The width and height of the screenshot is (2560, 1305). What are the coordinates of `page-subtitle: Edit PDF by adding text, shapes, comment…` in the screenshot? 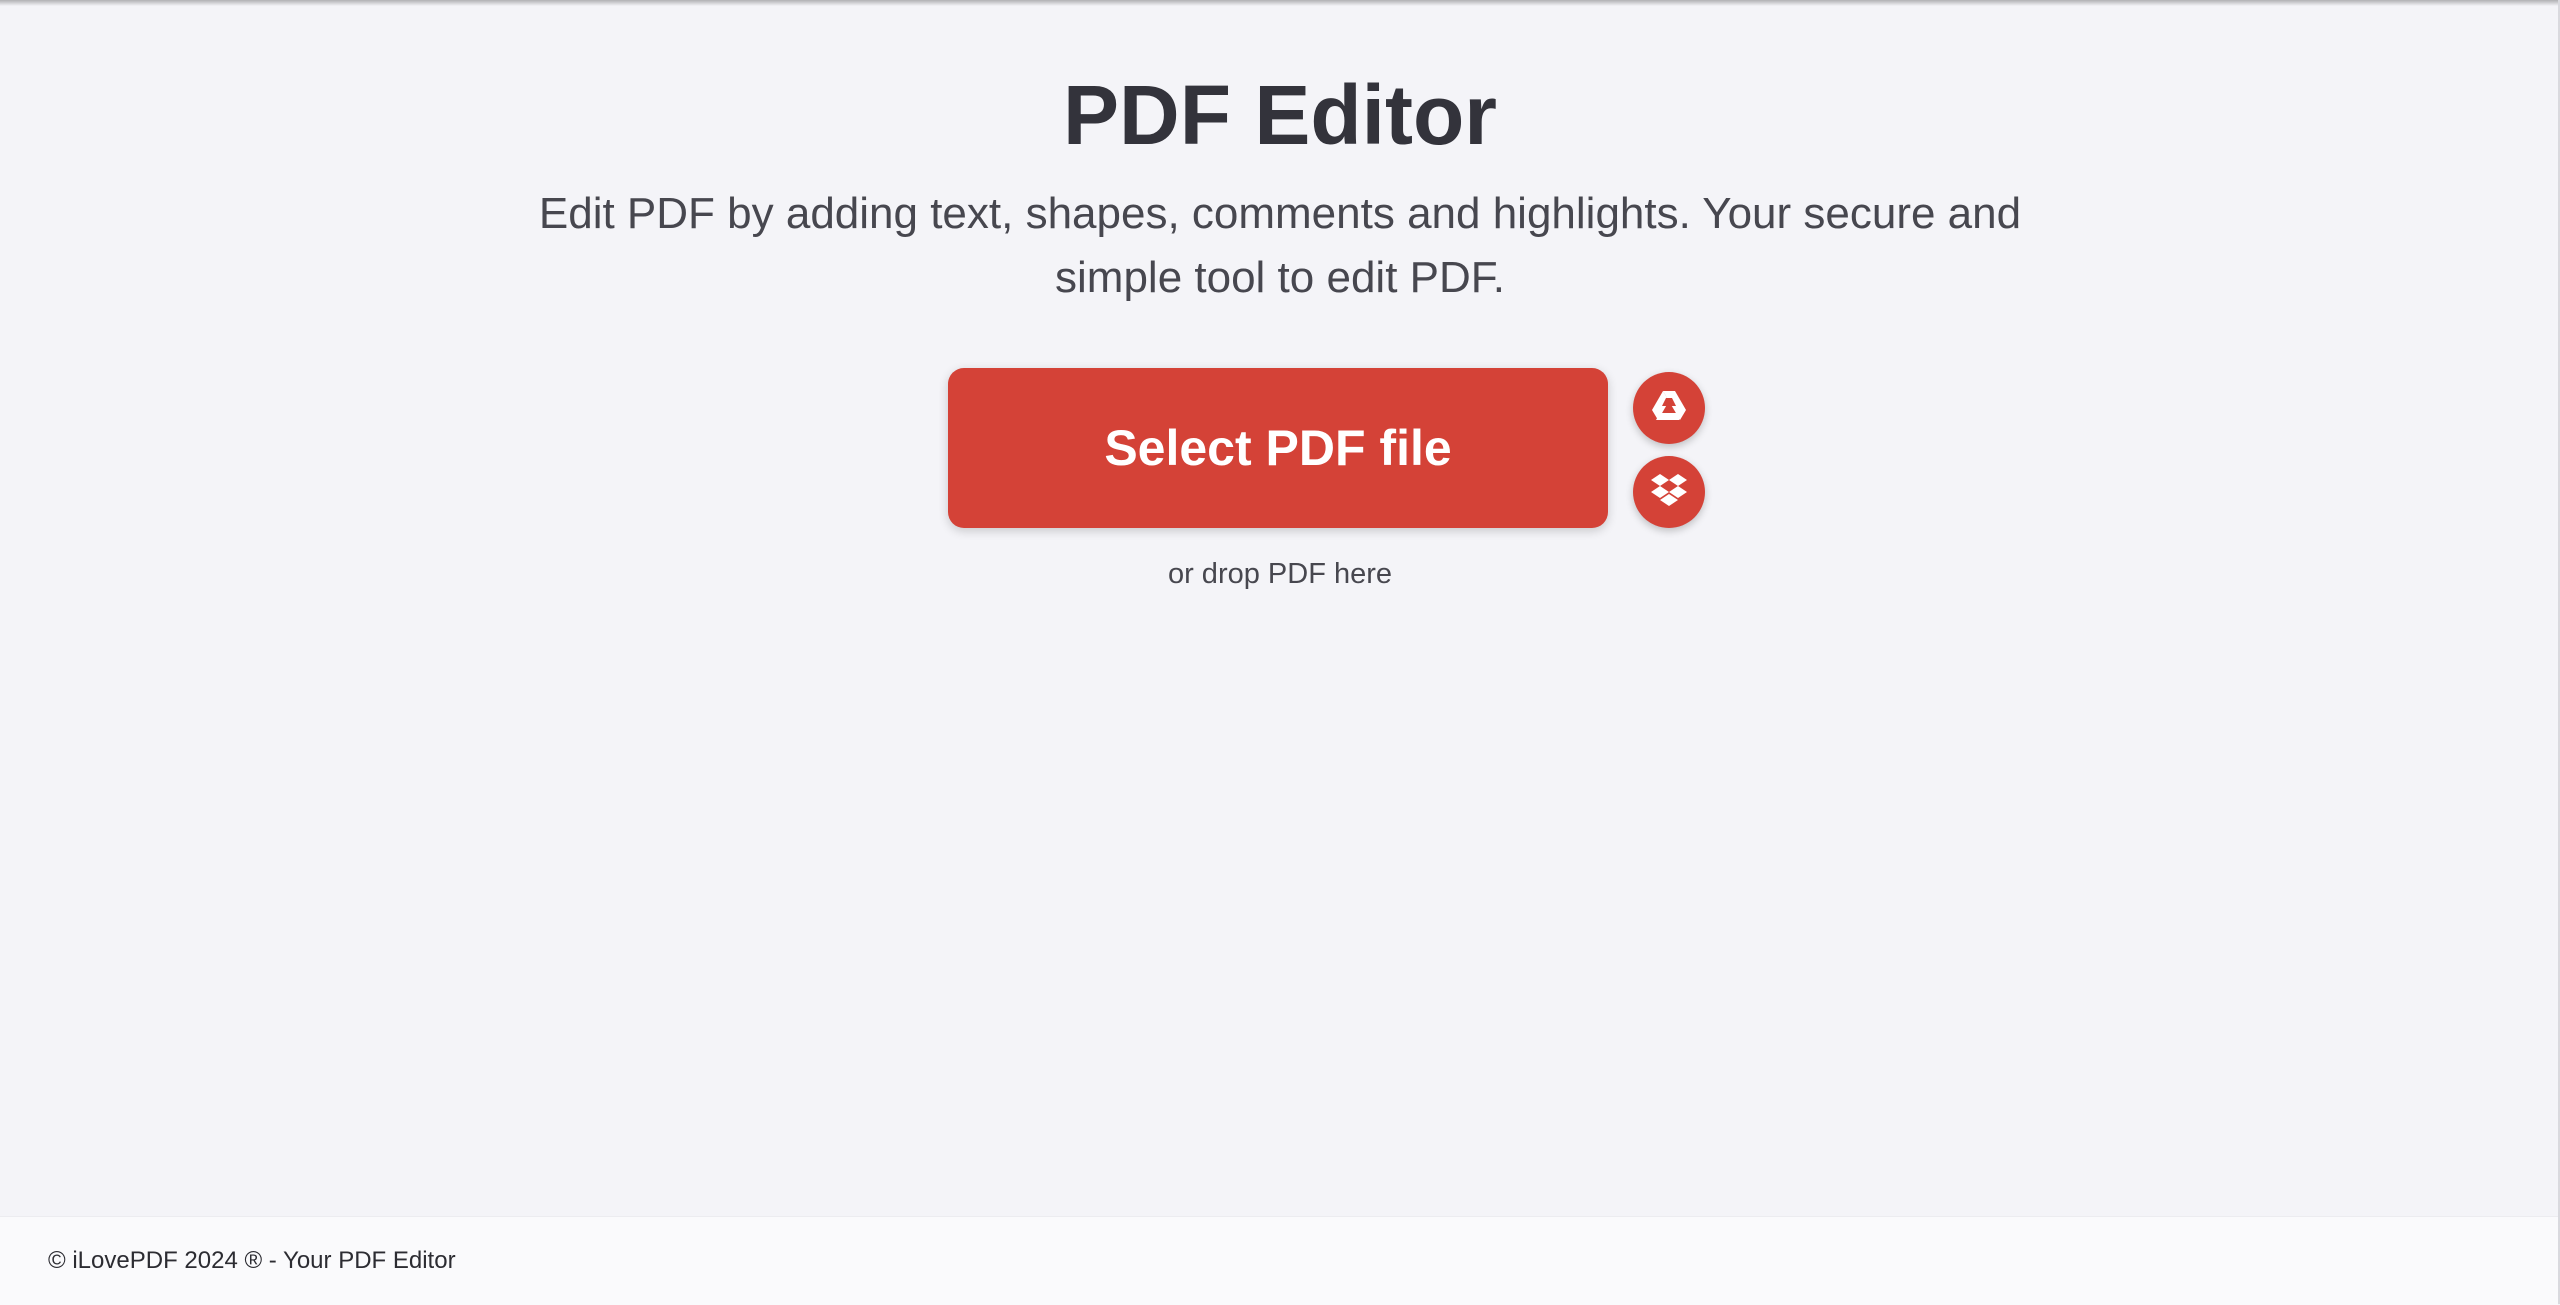 It's located at (1280, 245).